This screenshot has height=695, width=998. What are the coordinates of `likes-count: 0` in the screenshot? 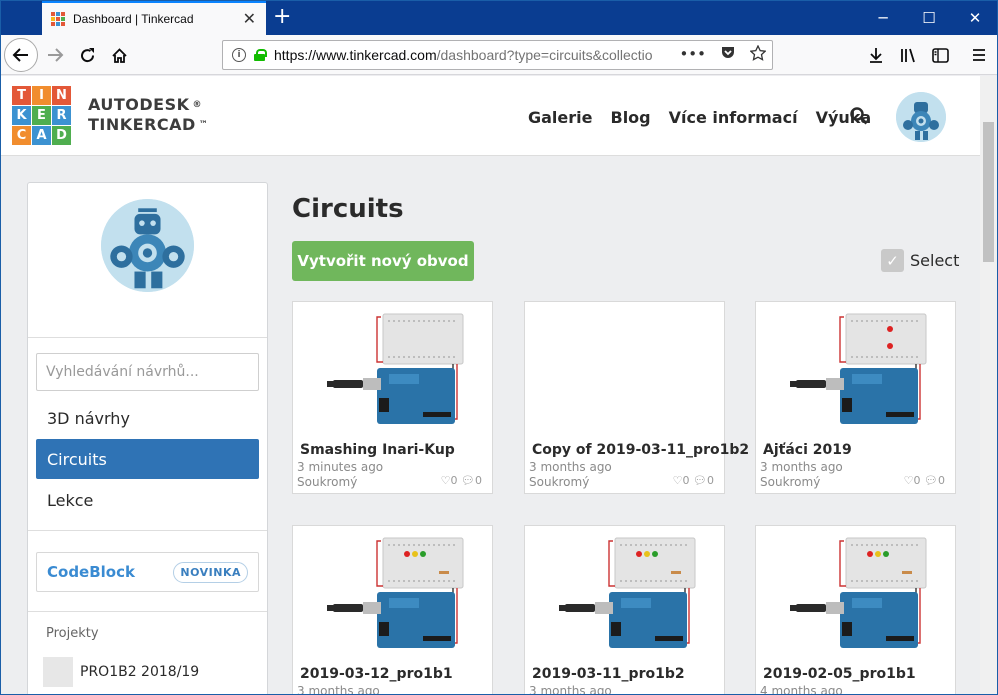 It's located at (454, 480).